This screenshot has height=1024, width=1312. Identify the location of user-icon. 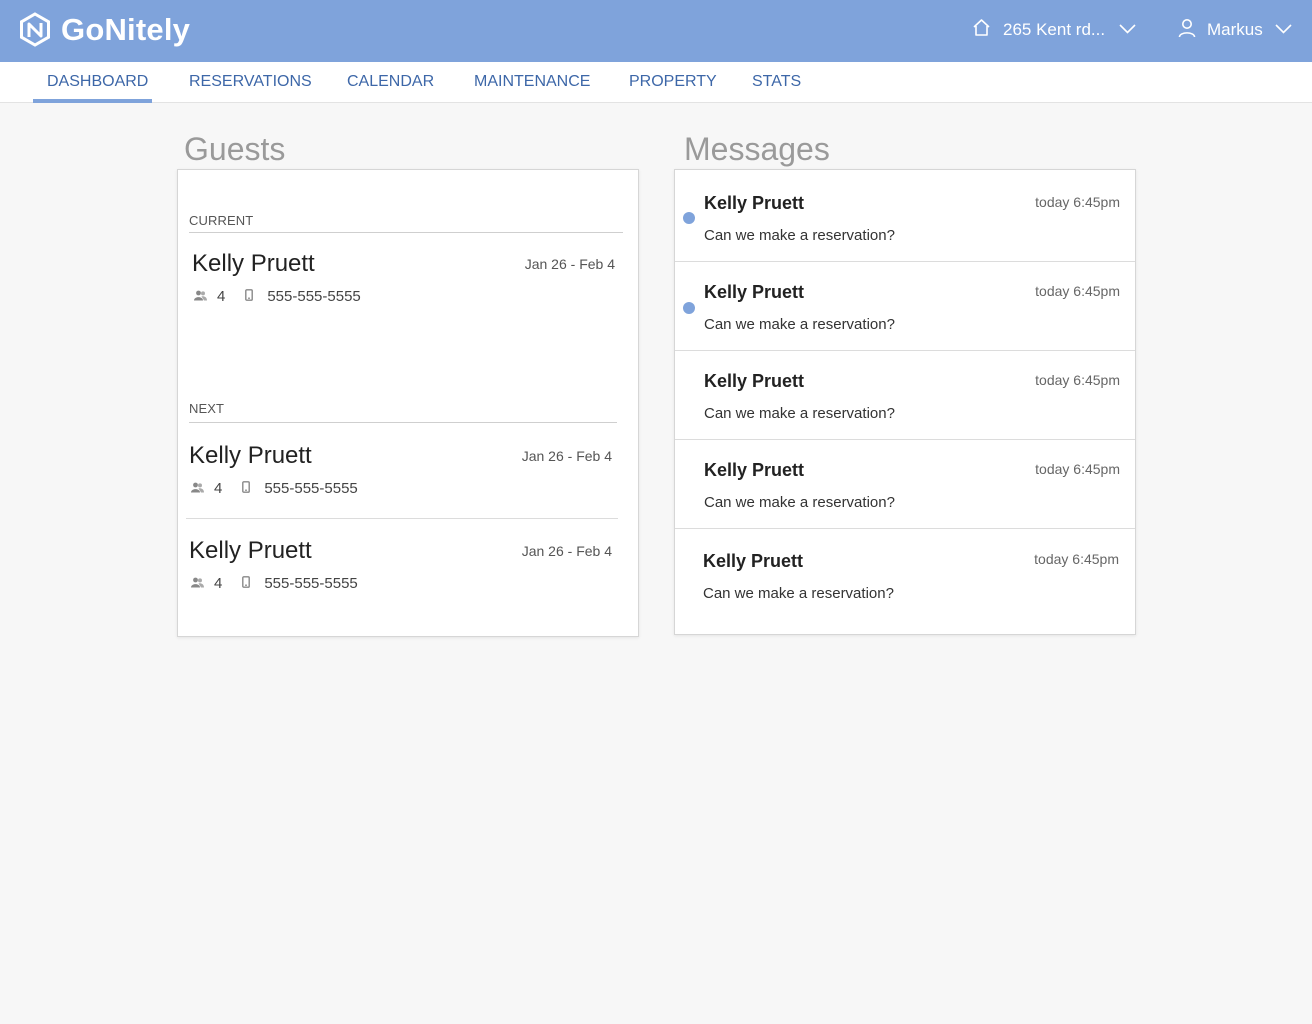
(1187, 30).